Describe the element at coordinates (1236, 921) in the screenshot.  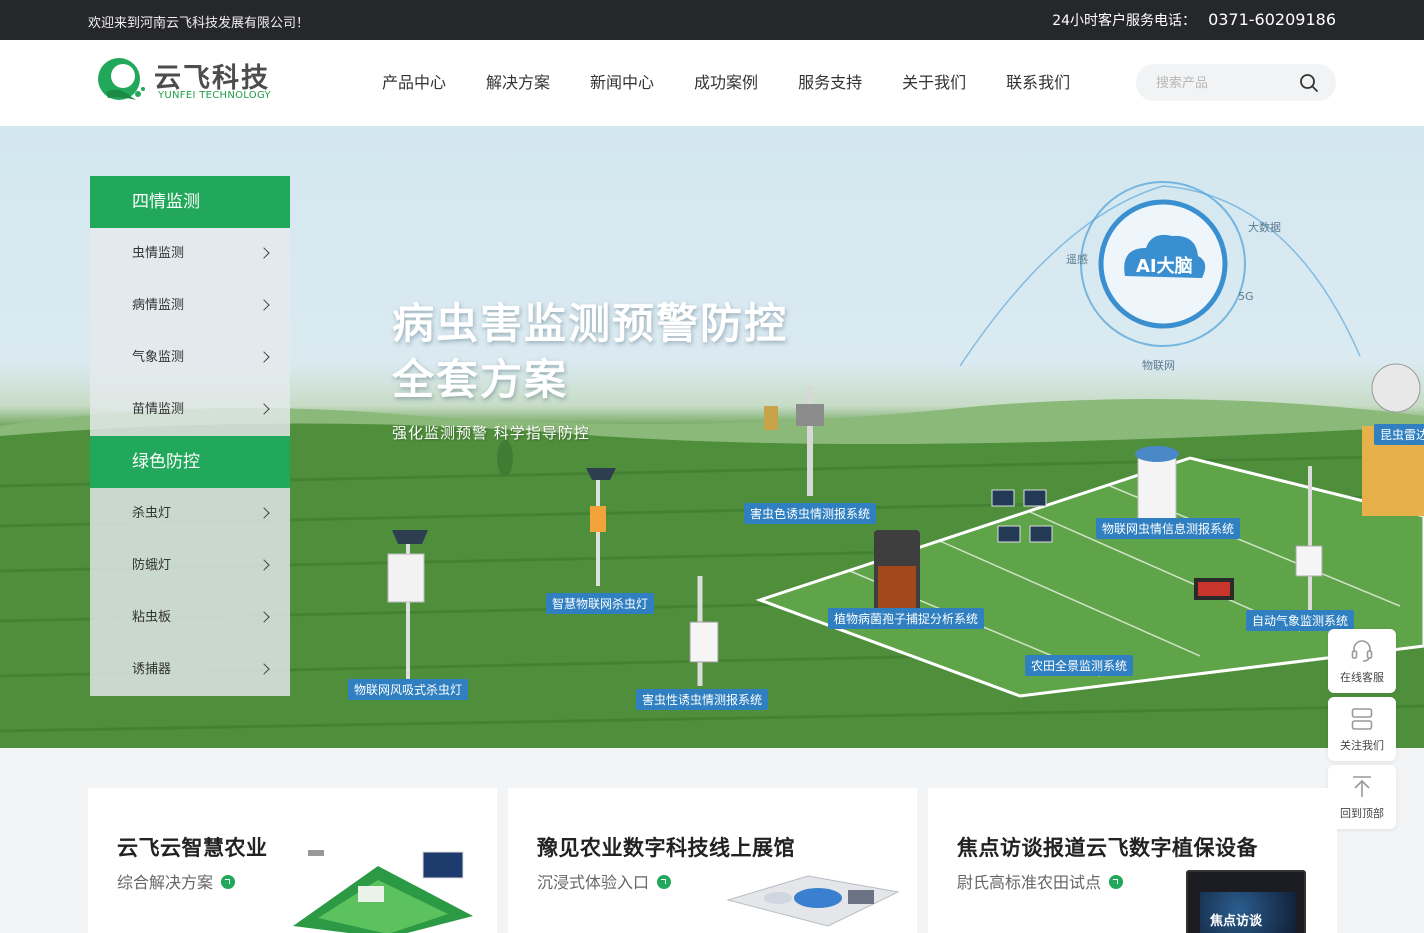
I see `tv-screen-text: 焦点访谈` at that location.